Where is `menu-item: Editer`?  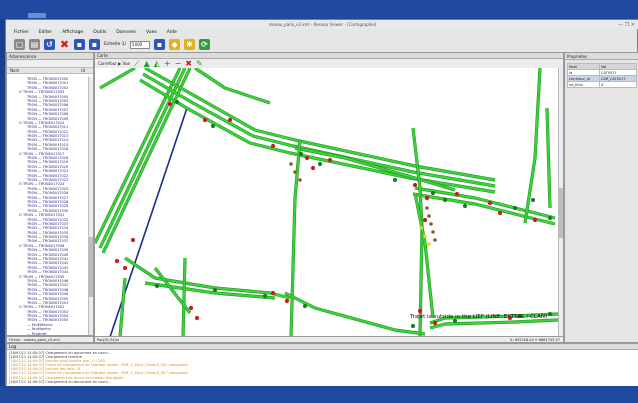 menu-item: Editer is located at coordinates (45, 33).